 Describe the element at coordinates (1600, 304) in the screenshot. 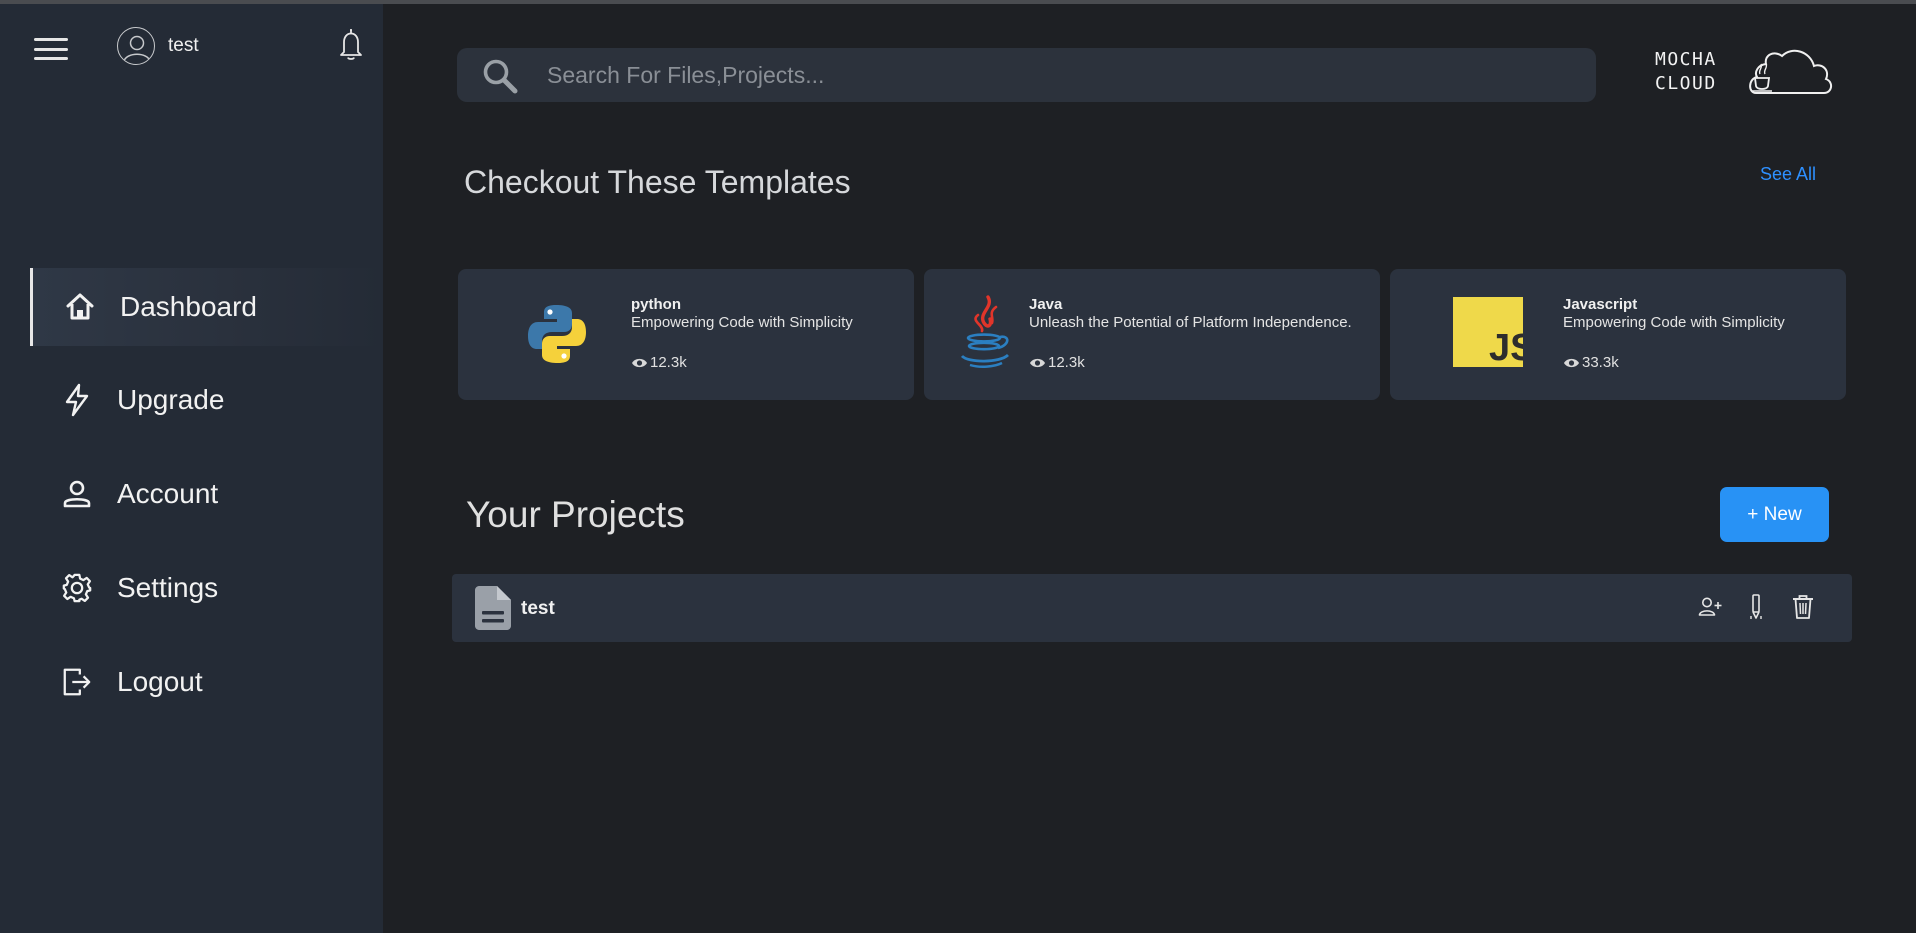

I see `template-name: Javascript` at that location.